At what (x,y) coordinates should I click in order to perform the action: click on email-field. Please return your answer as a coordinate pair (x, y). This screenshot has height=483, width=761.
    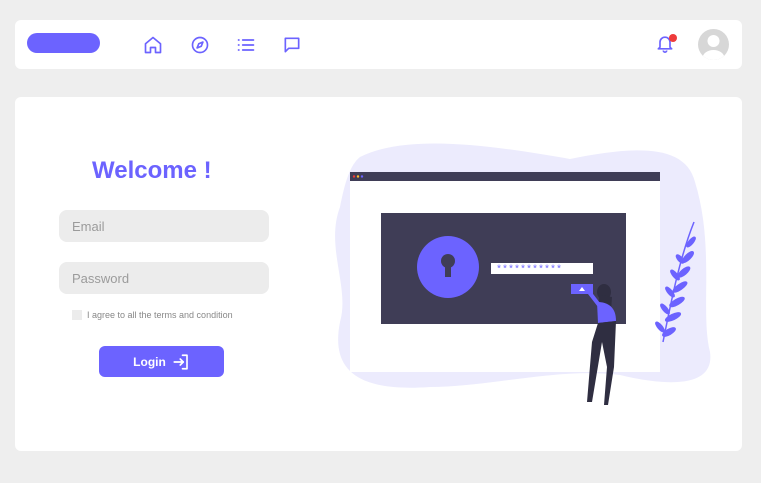
    Looking at the image, I should click on (164, 226).